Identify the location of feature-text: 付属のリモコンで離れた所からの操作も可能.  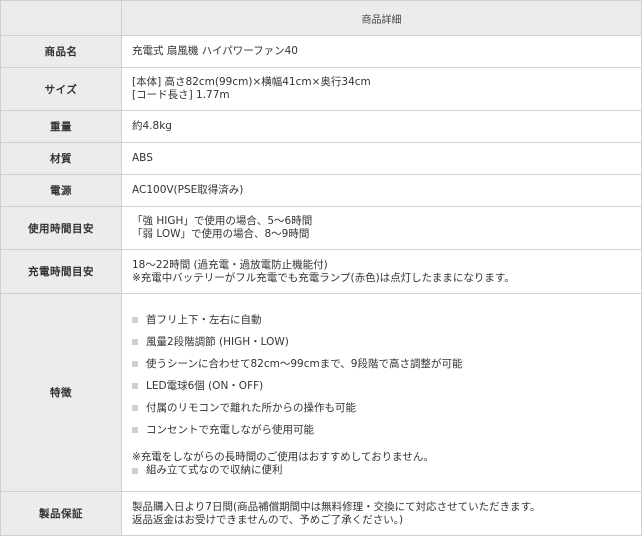
(251, 407).